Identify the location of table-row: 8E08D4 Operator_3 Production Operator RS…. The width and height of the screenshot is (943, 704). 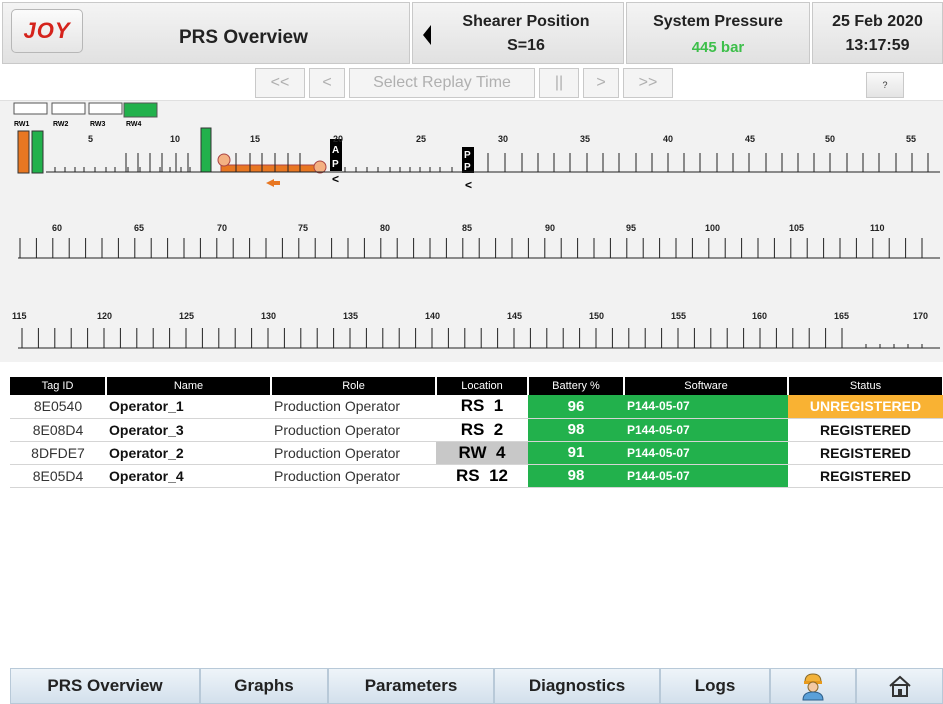
(476, 430).